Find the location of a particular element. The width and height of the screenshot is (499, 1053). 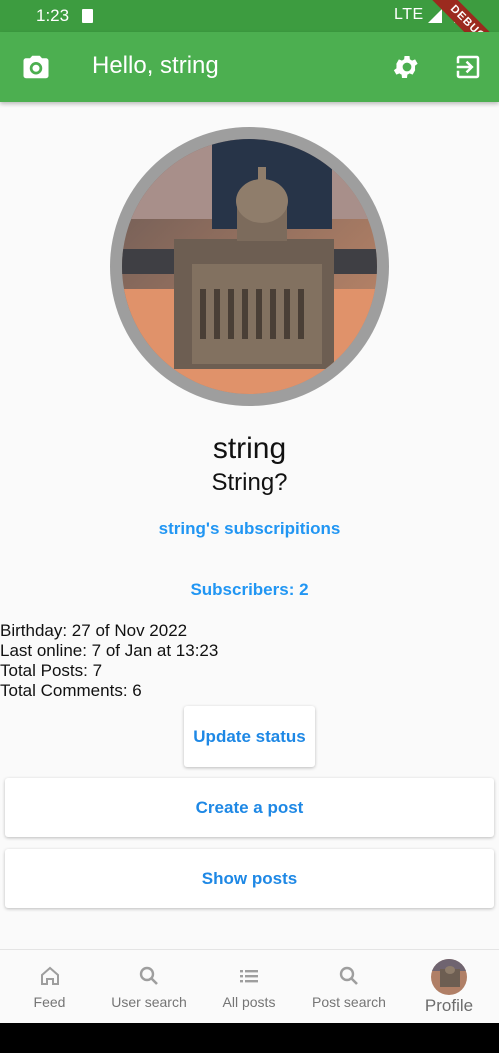

list-icon is located at coordinates (249, 976).